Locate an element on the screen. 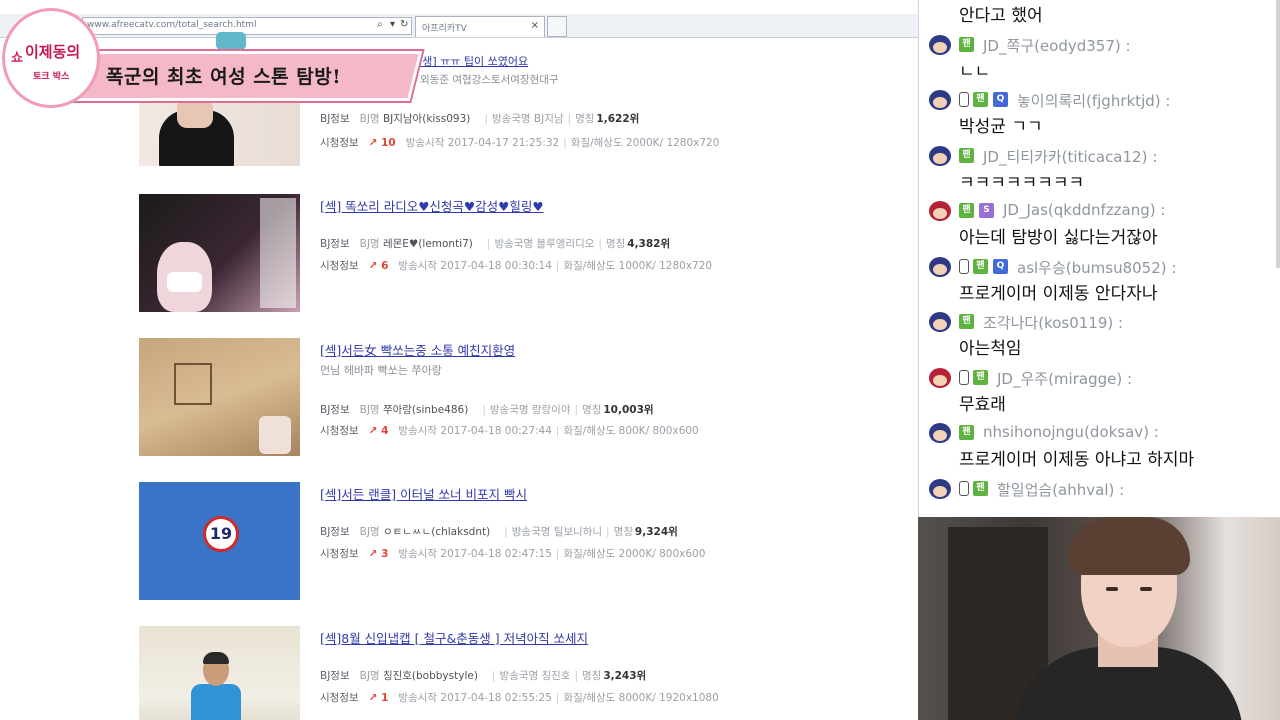 The height and width of the screenshot is (720, 1280). close-icon: × is located at coordinates (535, 25).